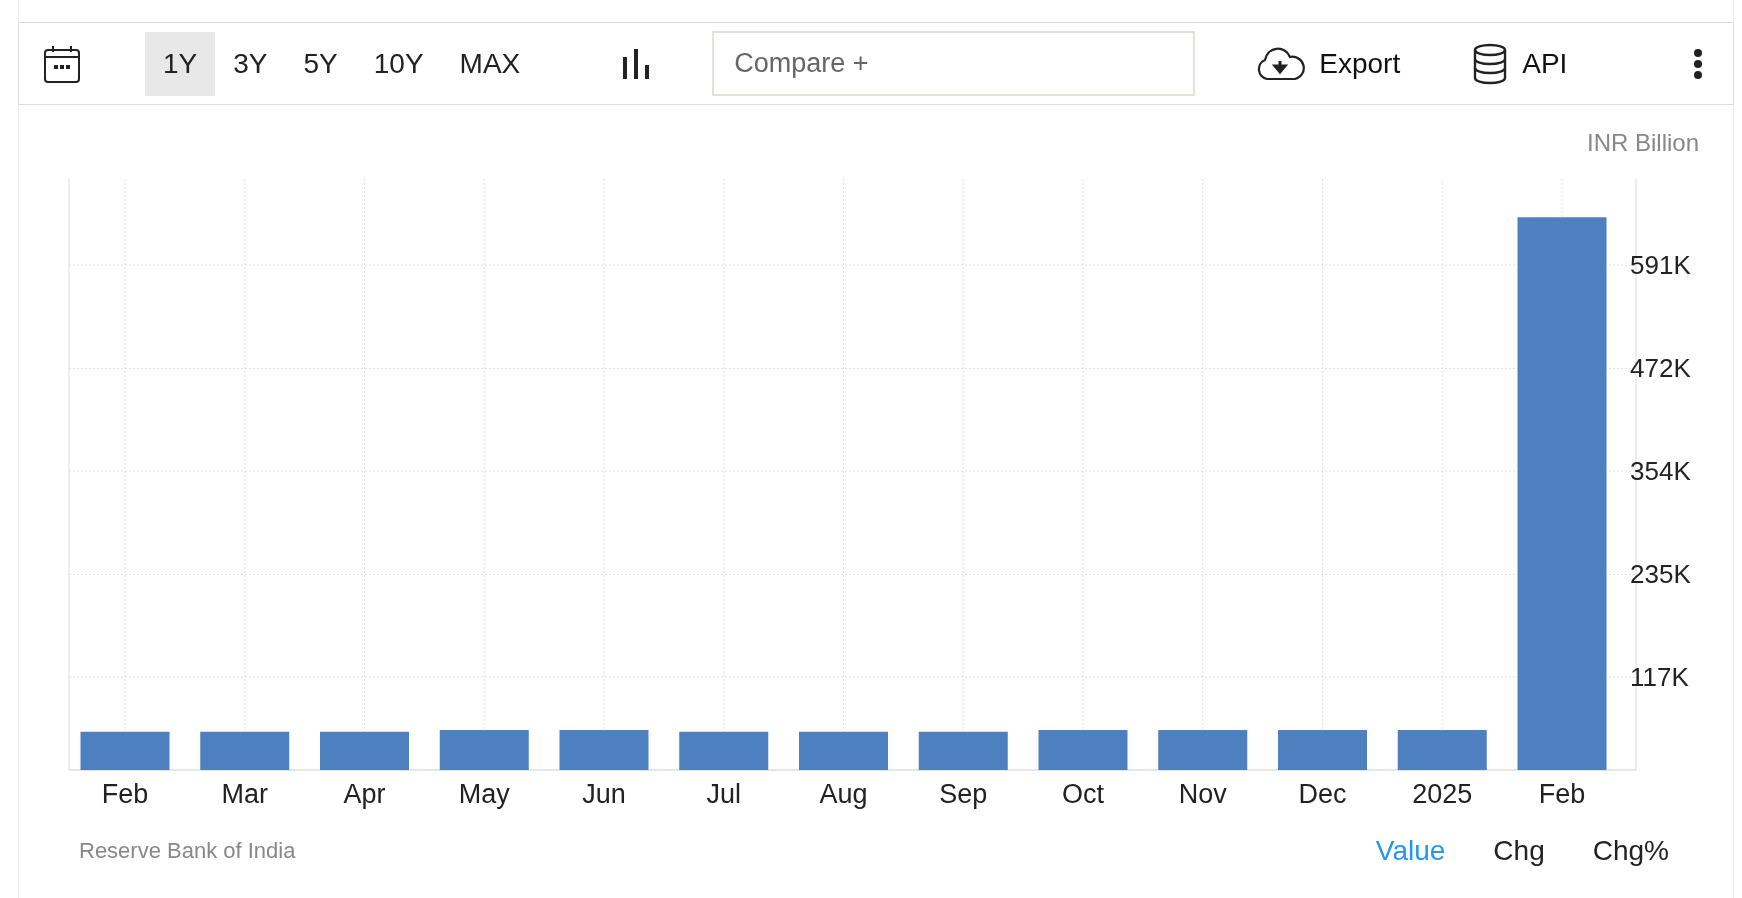 The image size is (1742, 898). What do you see at coordinates (1520, 63) in the screenshot?
I see `api-button: API` at bounding box center [1520, 63].